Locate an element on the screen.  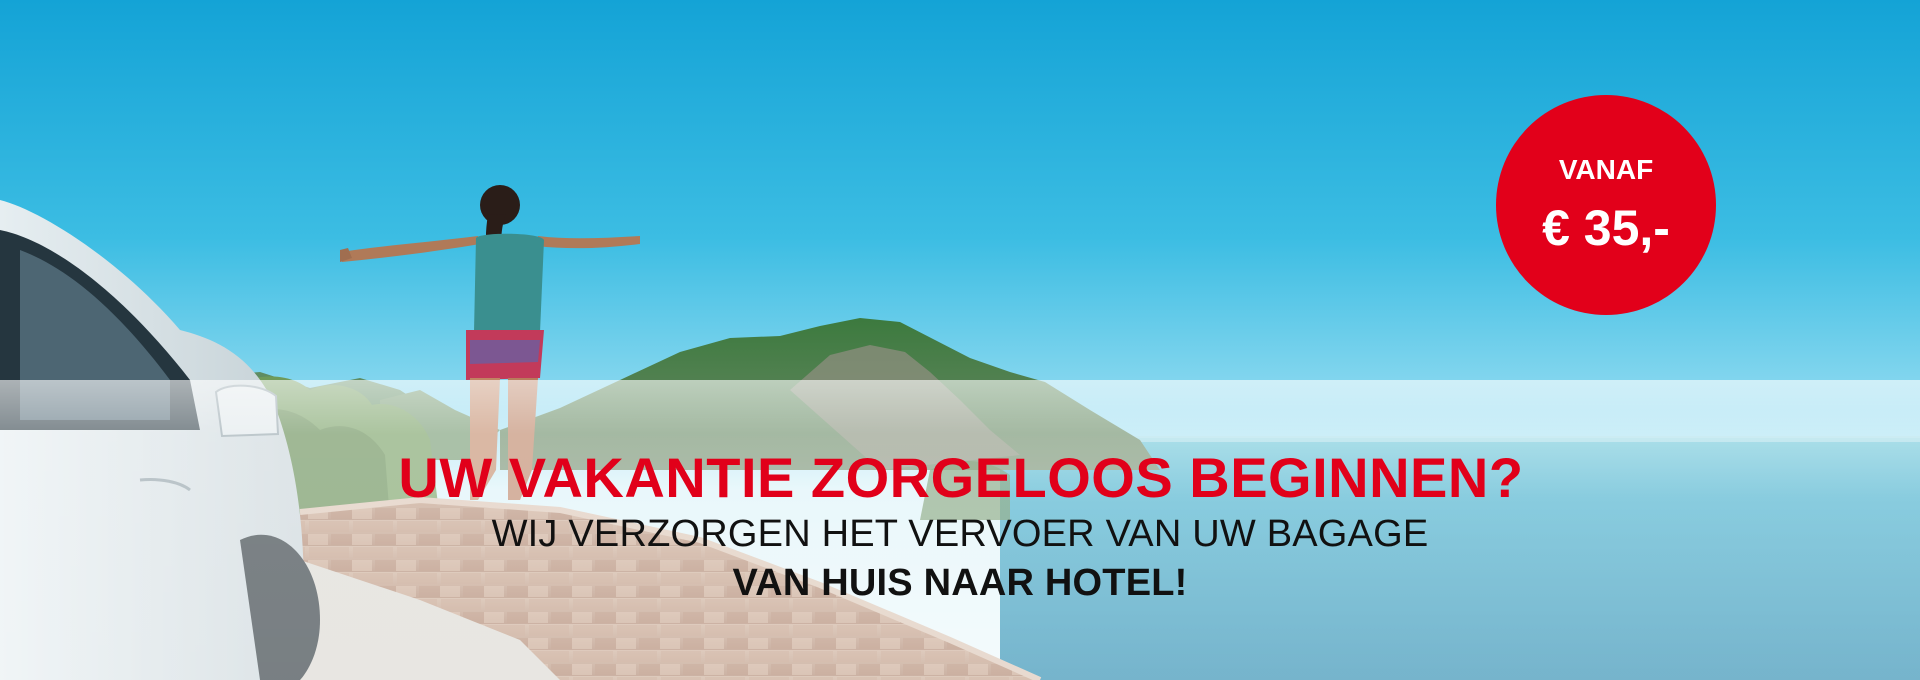
hero-subline-strong: VAN HUIS NAAR HOTEL! is located at coordinates (960, 583).